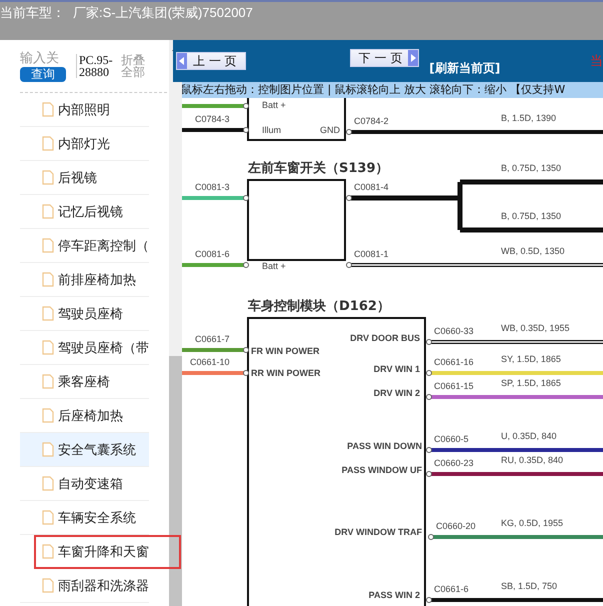 The height and width of the screenshot is (606, 603). I want to click on tree-item: 停车距离控制（, so click(84, 246).